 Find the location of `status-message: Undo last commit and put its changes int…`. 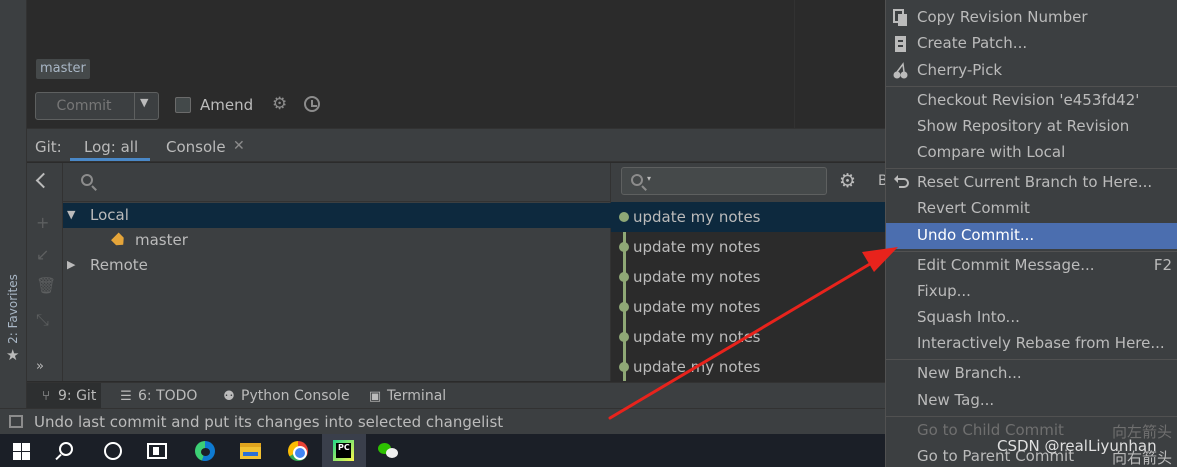

status-message: Undo last commit and put its changes int… is located at coordinates (269, 422).